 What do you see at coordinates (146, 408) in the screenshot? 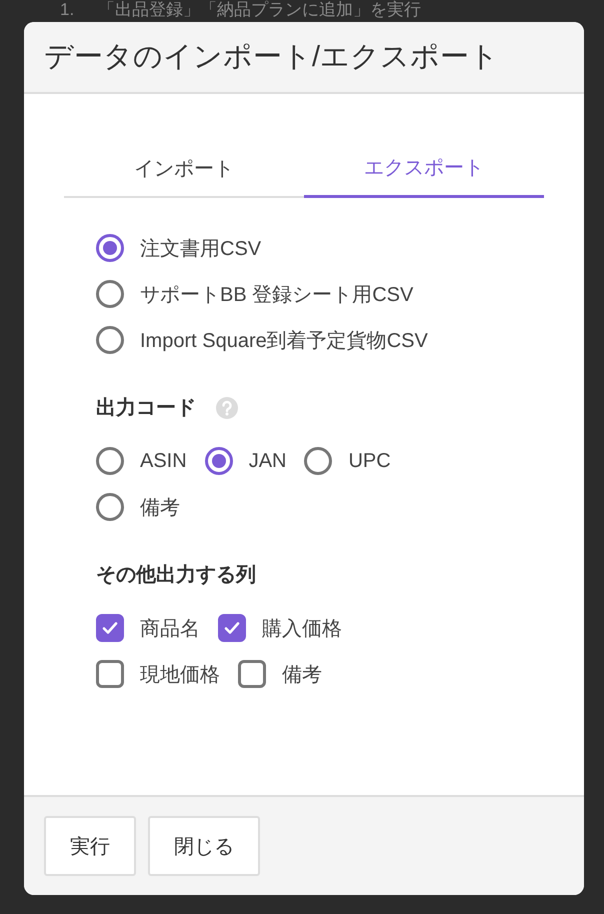
I see `section-heading: 出力コード` at bounding box center [146, 408].